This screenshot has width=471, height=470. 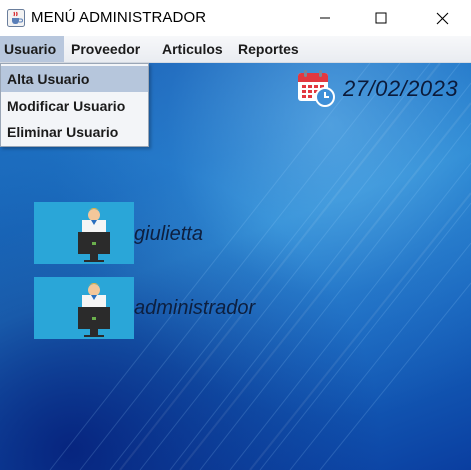 What do you see at coordinates (194, 308) in the screenshot?
I see `user-name-administrador: administrador` at bounding box center [194, 308].